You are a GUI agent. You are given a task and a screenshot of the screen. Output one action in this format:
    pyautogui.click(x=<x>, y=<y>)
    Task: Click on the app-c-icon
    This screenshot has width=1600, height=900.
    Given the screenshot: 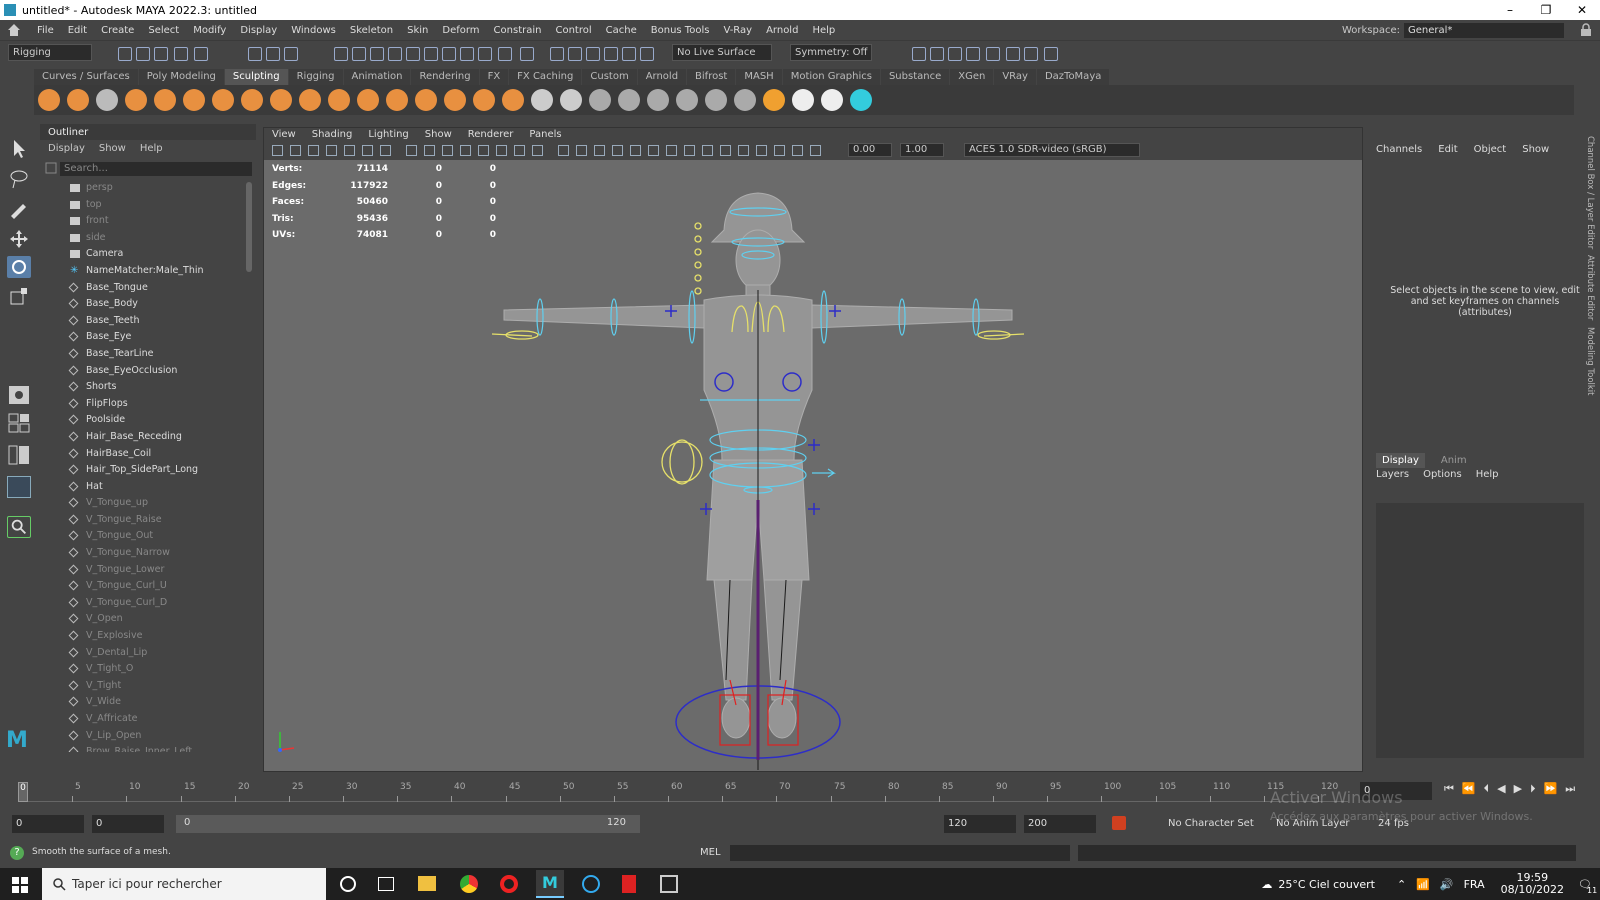 What is the action you would take?
    pyautogui.click(x=591, y=884)
    